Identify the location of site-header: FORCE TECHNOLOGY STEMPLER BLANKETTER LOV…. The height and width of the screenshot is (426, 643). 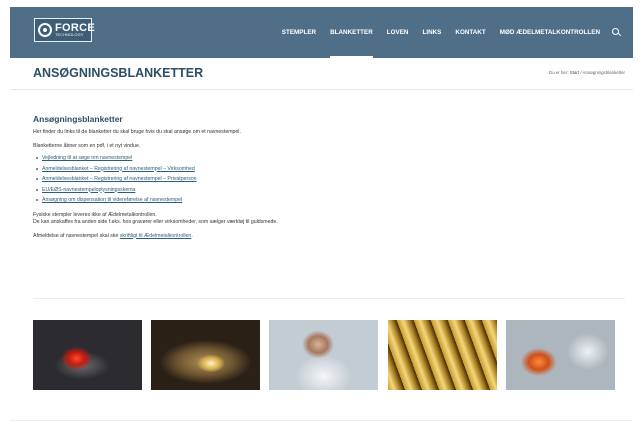
(321, 32).